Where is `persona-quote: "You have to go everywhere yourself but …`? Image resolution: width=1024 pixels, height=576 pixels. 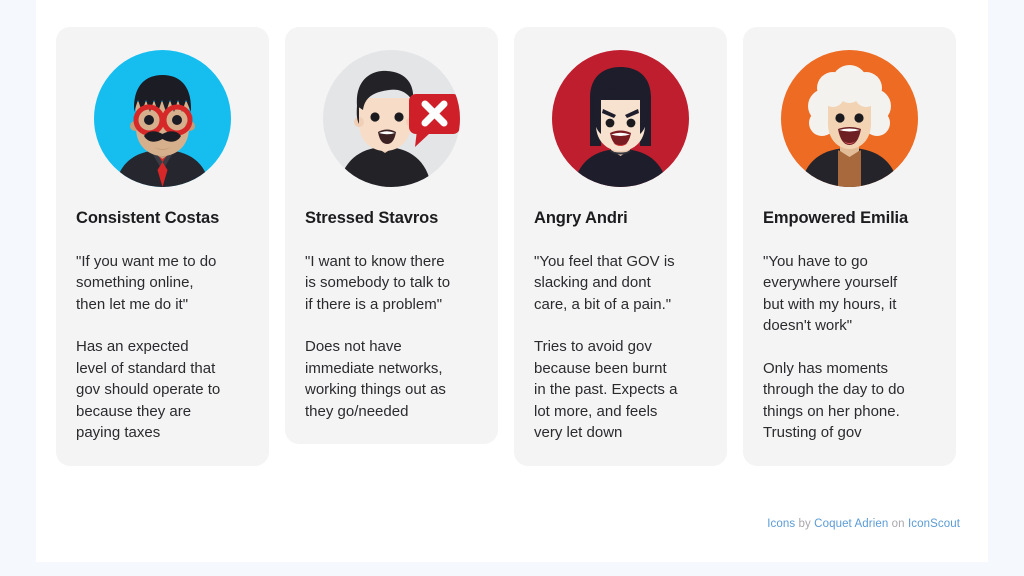 persona-quote: "You have to go everywhere yourself but … is located at coordinates (830, 293).